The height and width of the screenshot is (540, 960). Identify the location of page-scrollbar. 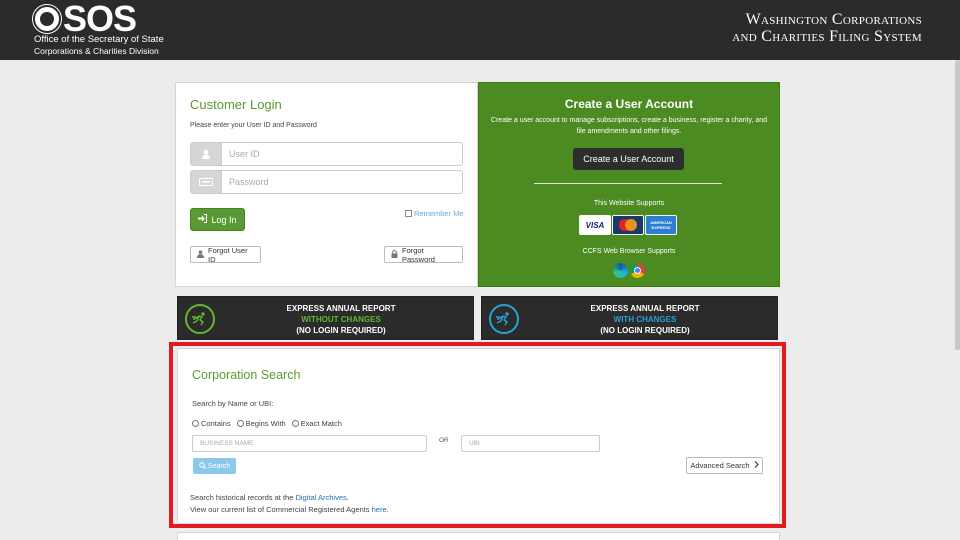
(957, 205).